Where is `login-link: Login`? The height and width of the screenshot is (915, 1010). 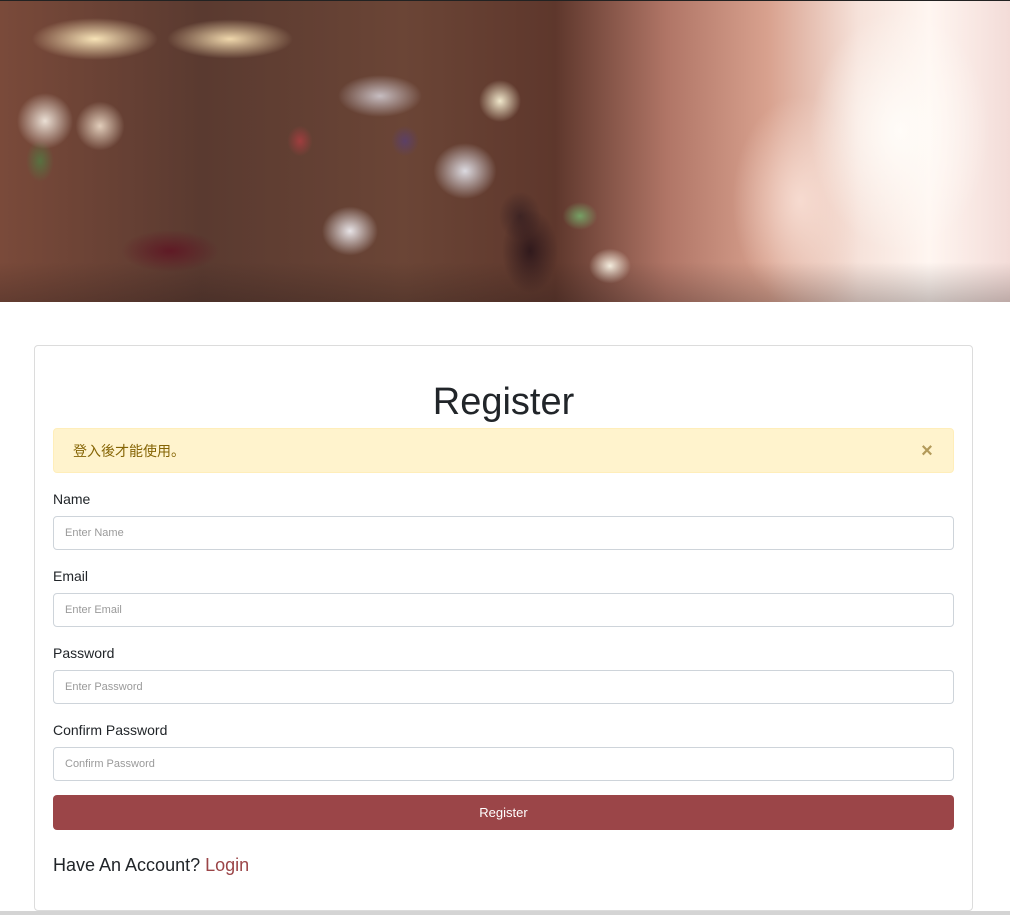
login-link: Login is located at coordinates (227, 865).